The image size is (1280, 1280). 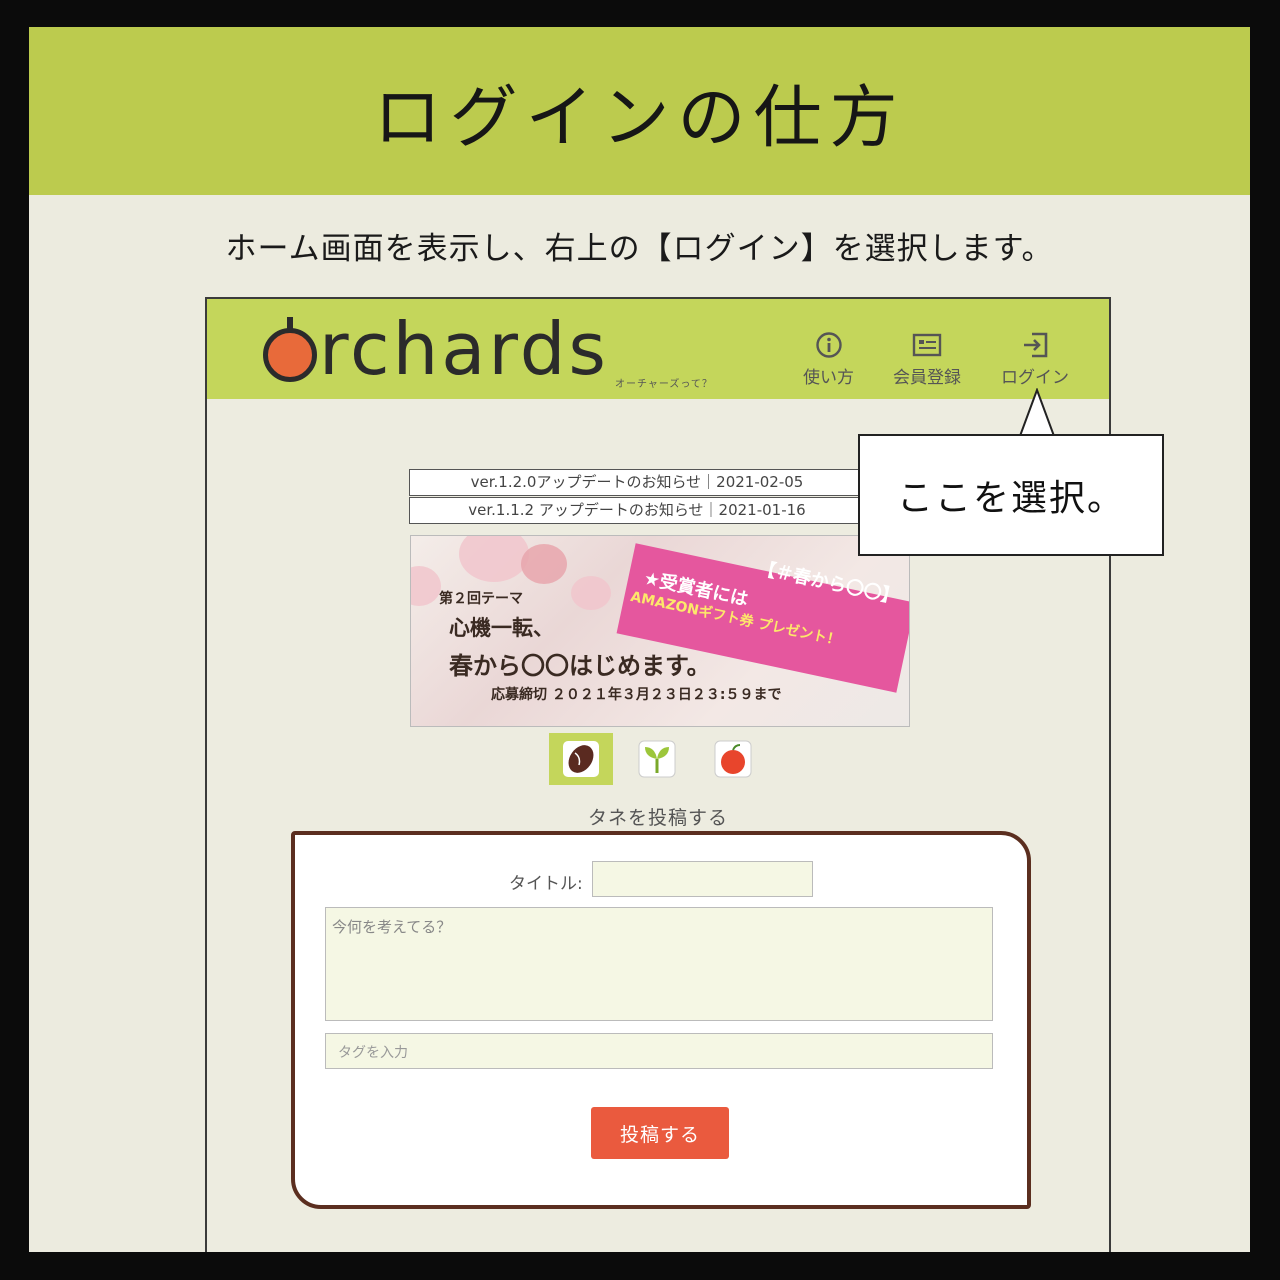 What do you see at coordinates (927, 345) in the screenshot?
I see `id-card-icon` at bounding box center [927, 345].